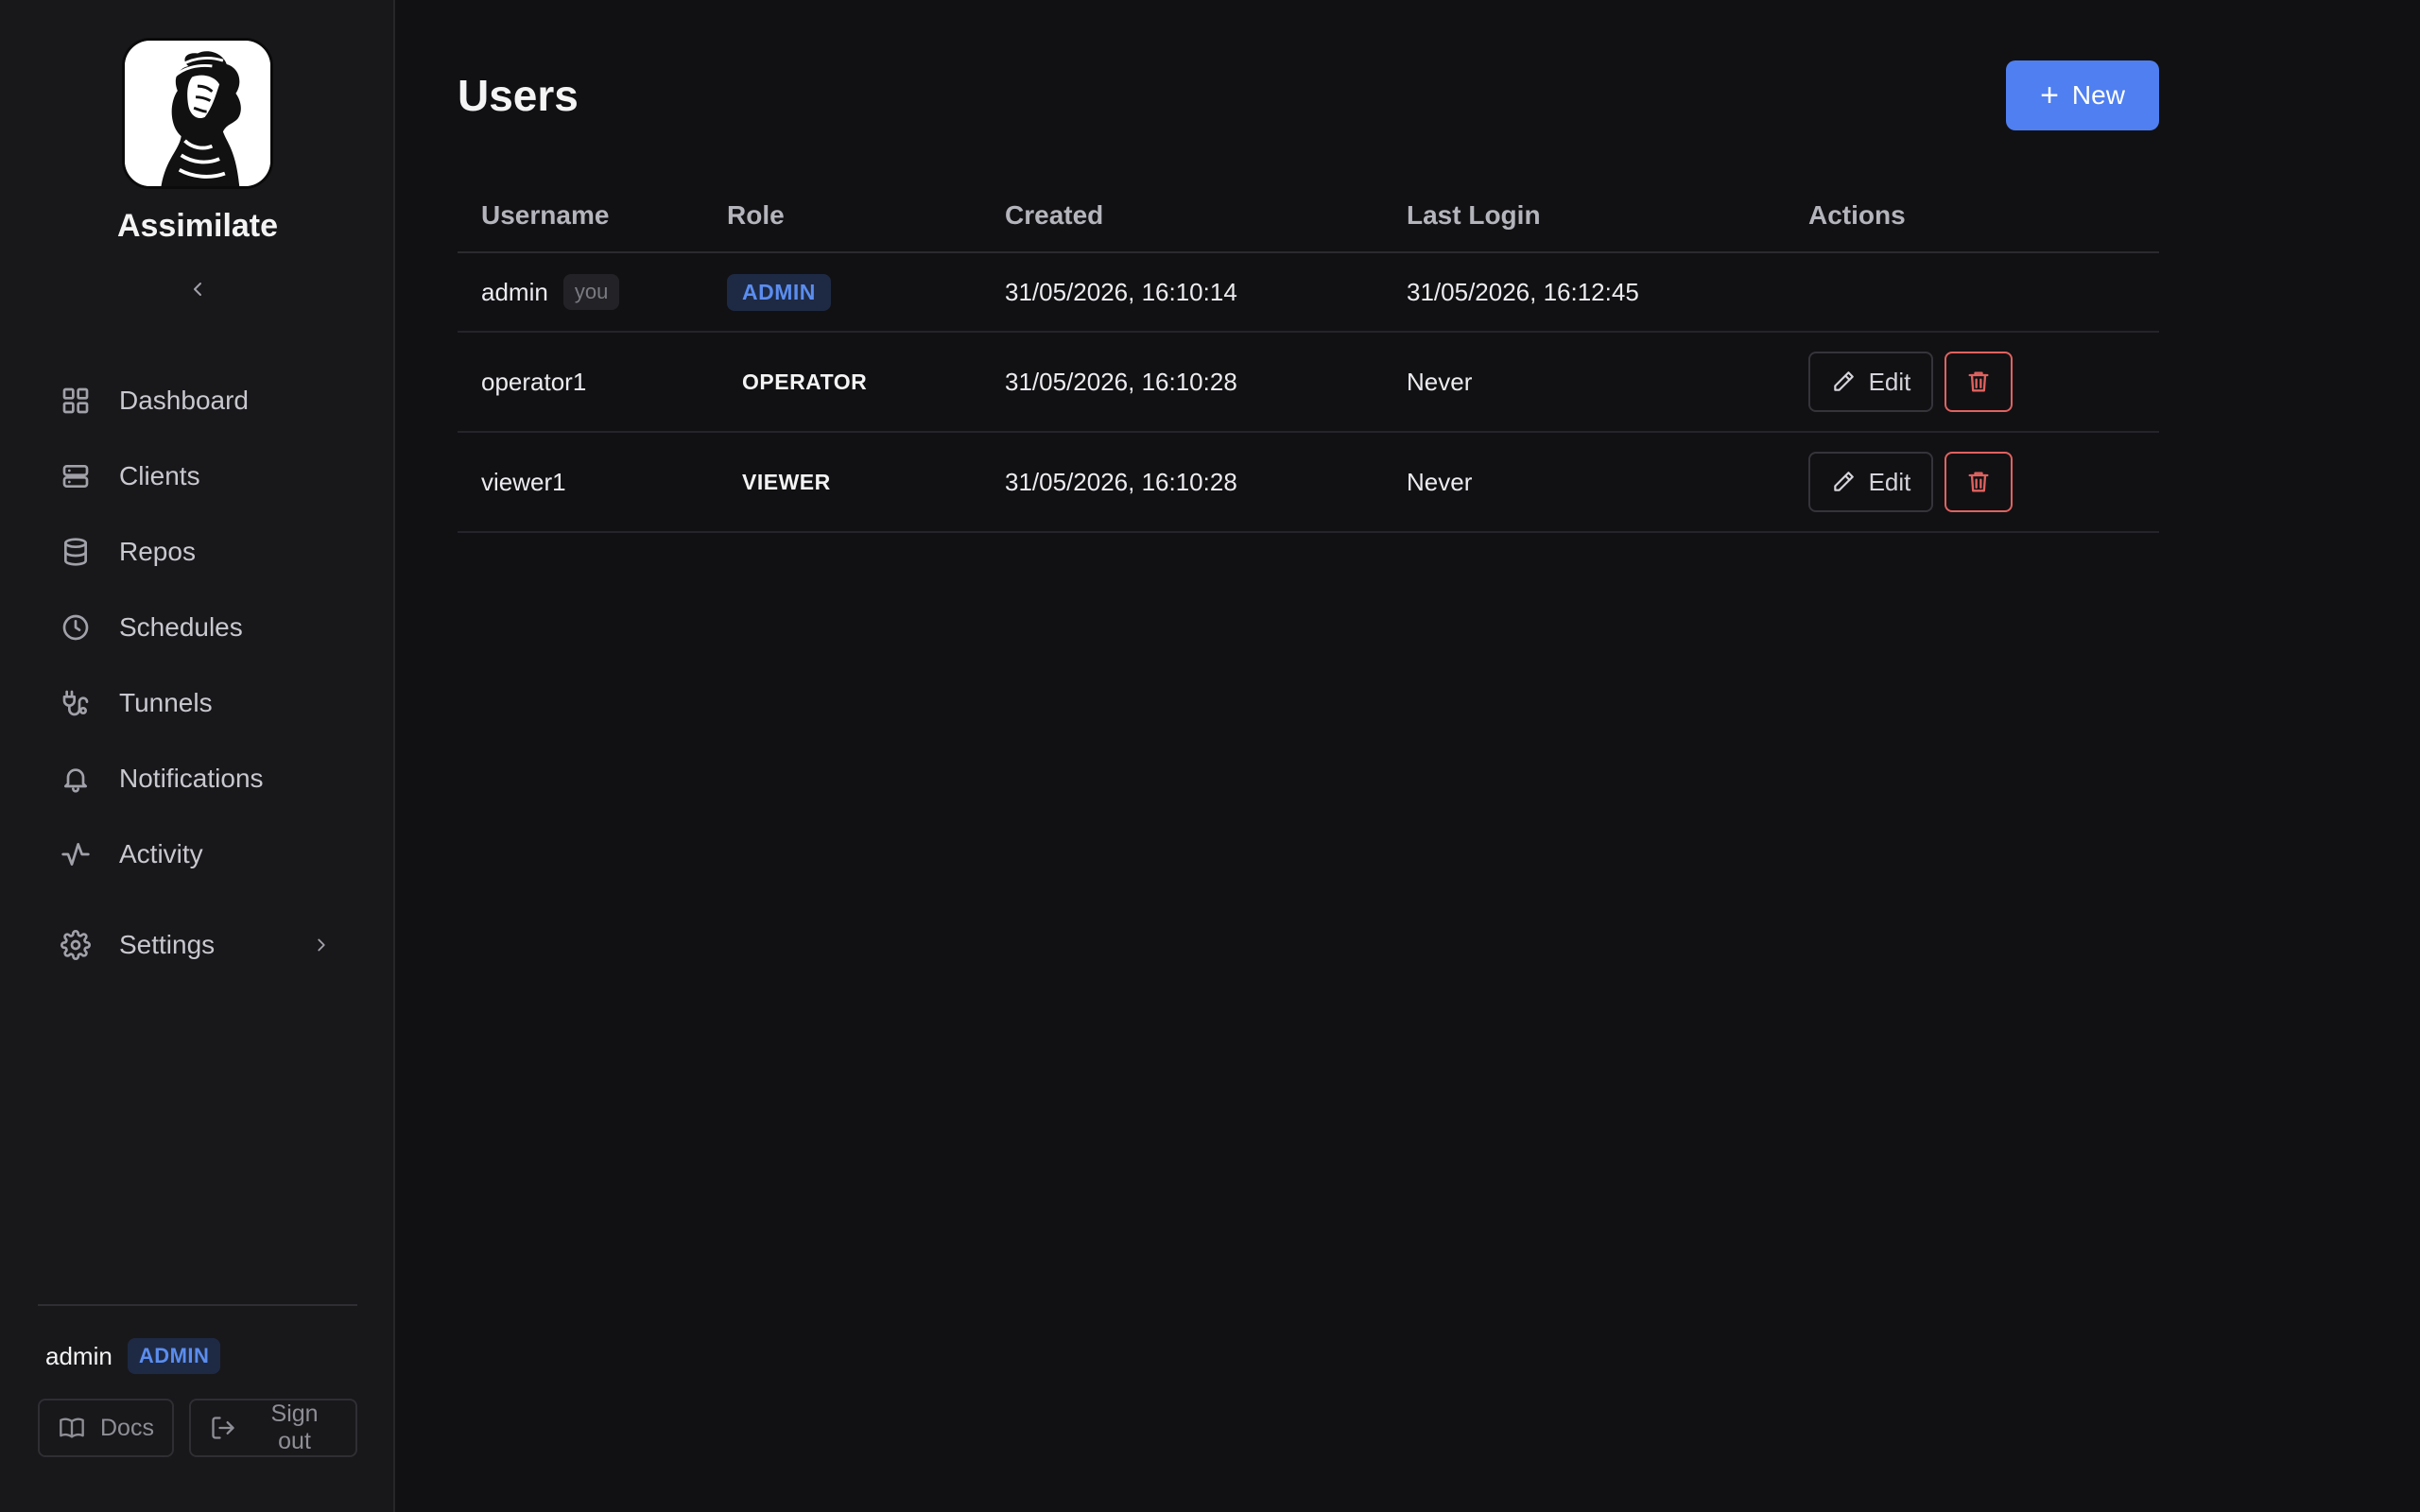 This screenshot has width=2420, height=1512. I want to click on sidebar-item-label: Clients, so click(159, 475).